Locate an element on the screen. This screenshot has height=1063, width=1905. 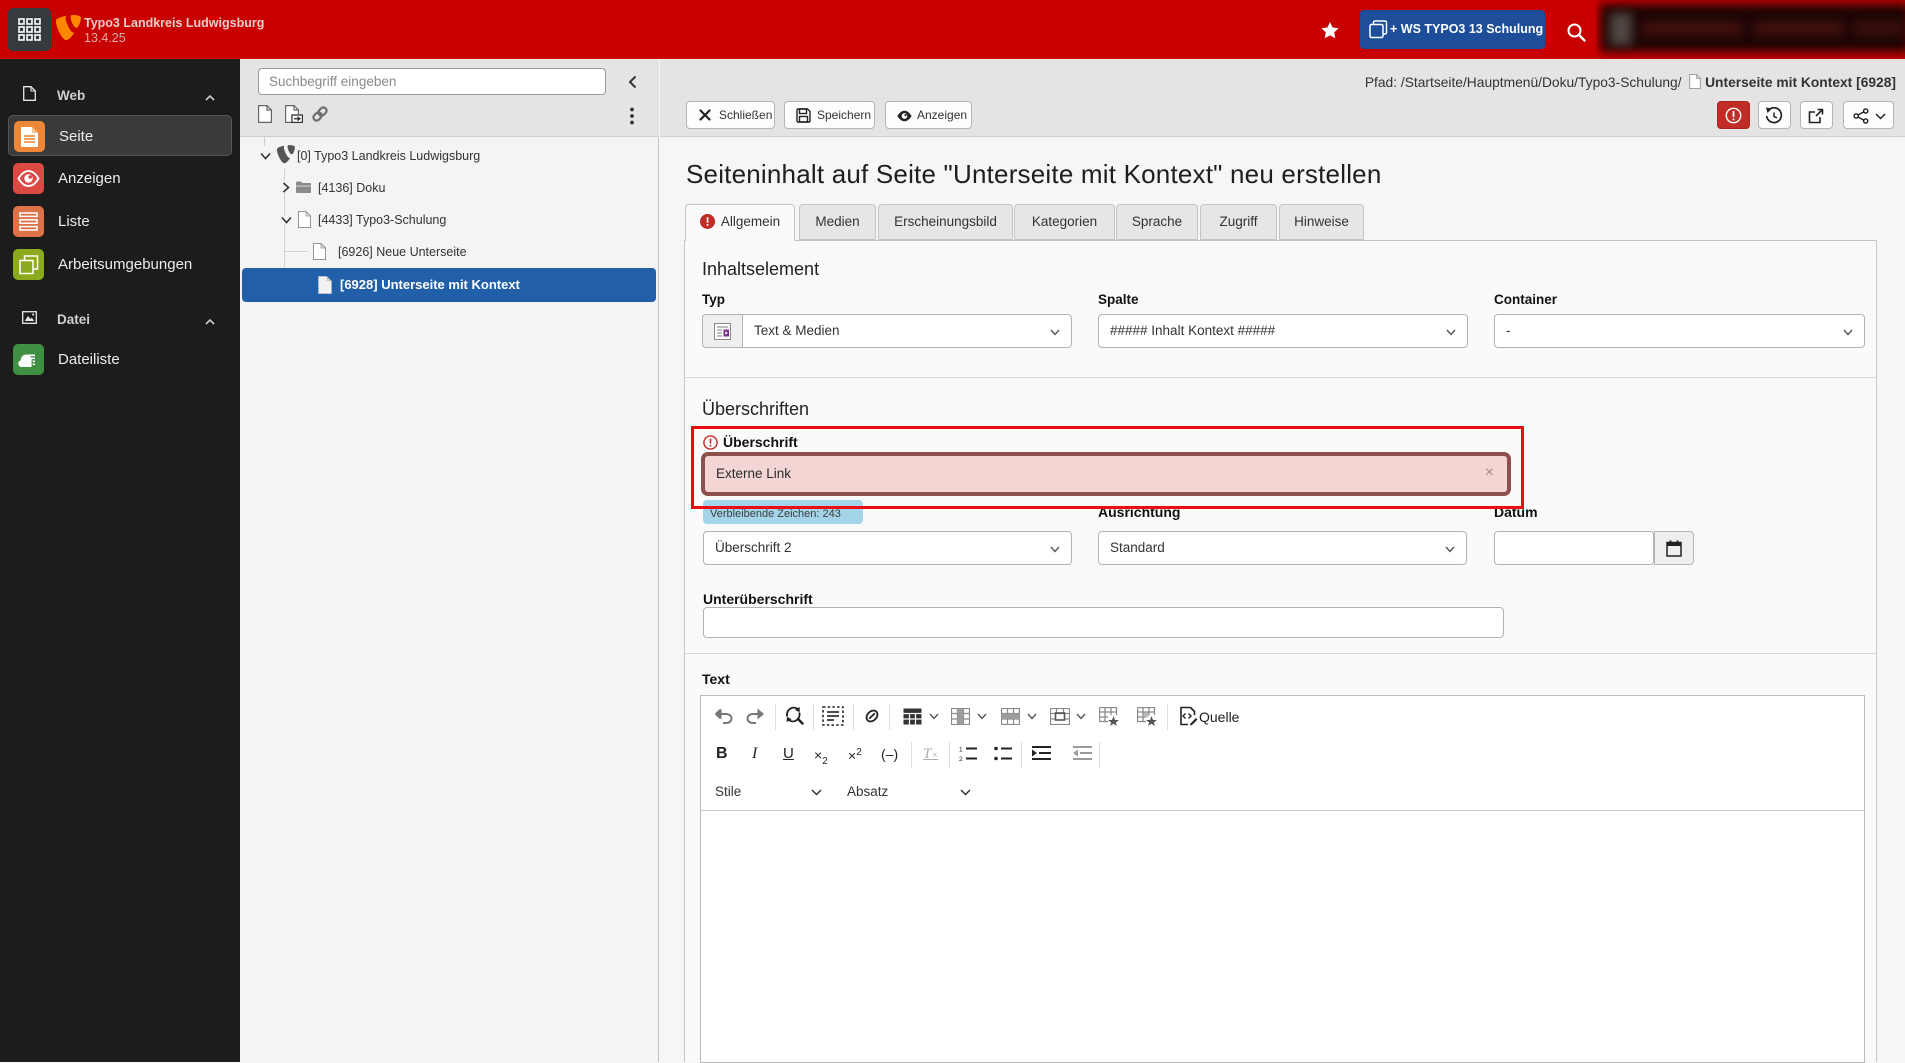
svg-text: 2 is located at coordinates (961, 758).